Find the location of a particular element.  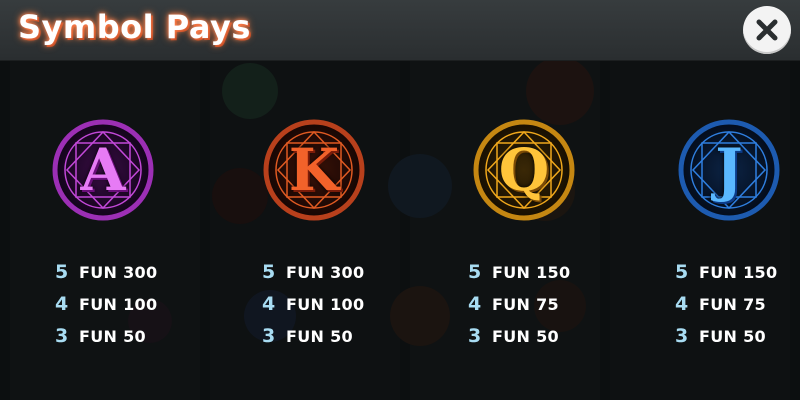

close-button is located at coordinates (767, 30).